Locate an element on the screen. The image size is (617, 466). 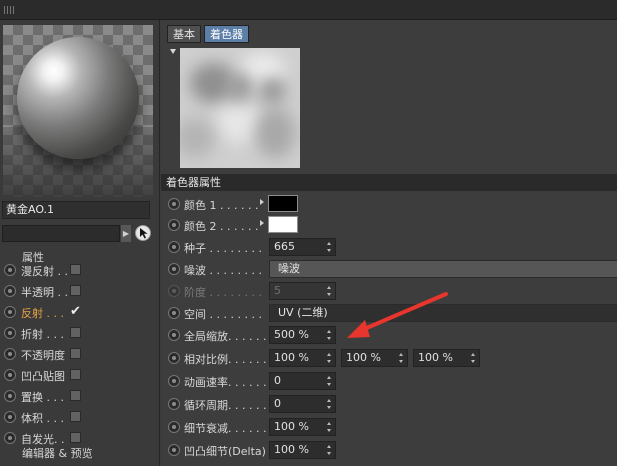
material-name-field: 黄金AO.1 is located at coordinates (76, 210).